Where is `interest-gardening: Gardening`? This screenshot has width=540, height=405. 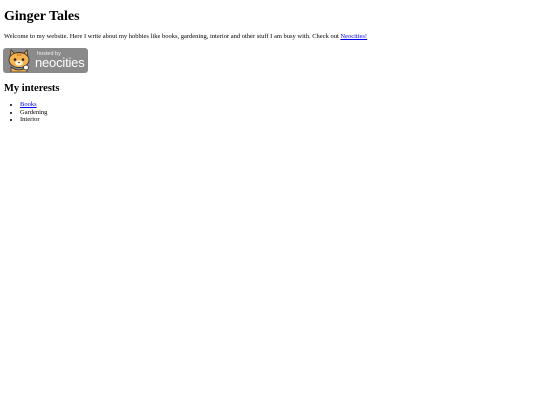
interest-gardening: Gardening is located at coordinates (34, 112).